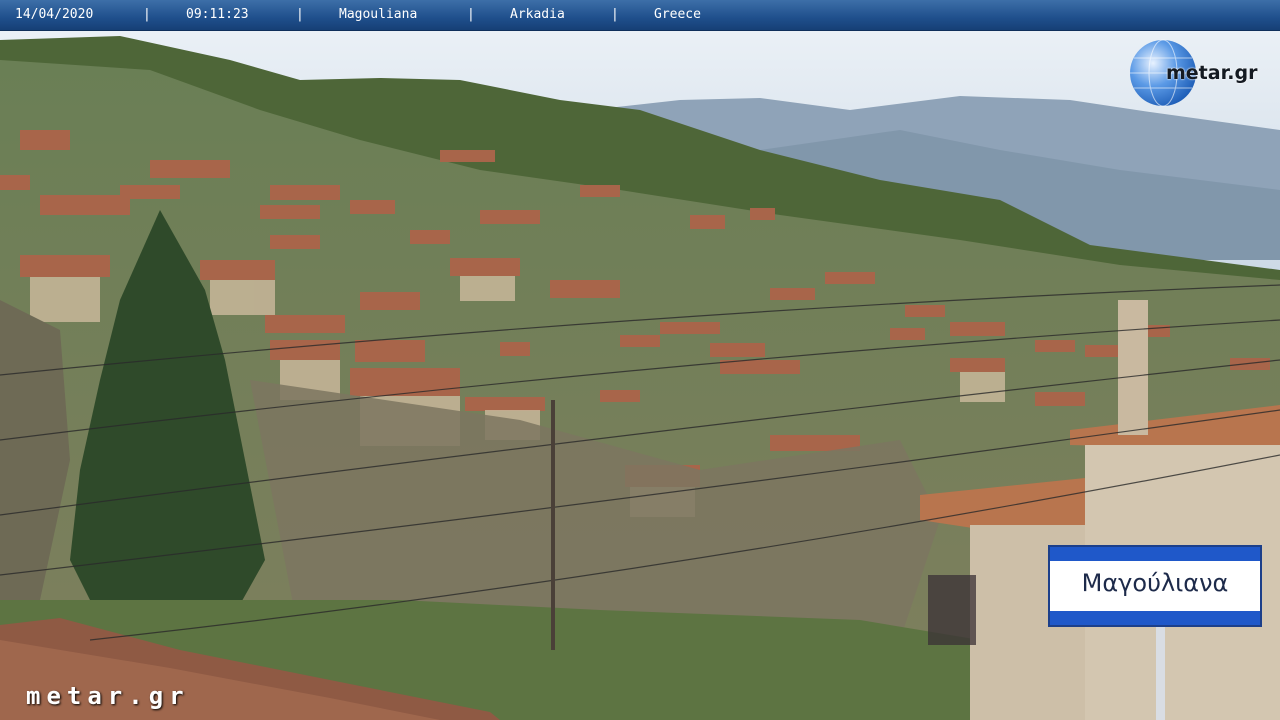  What do you see at coordinates (1155, 583) in the screenshot?
I see `sign-text: Μαγούλιανα` at bounding box center [1155, 583].